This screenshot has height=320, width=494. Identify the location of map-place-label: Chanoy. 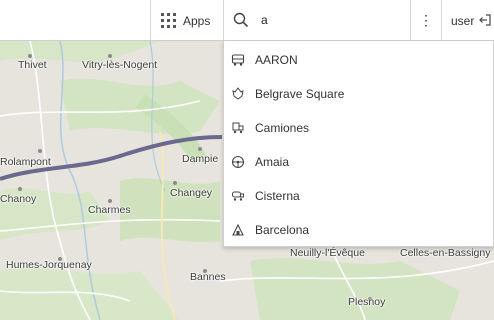
(18, 199).